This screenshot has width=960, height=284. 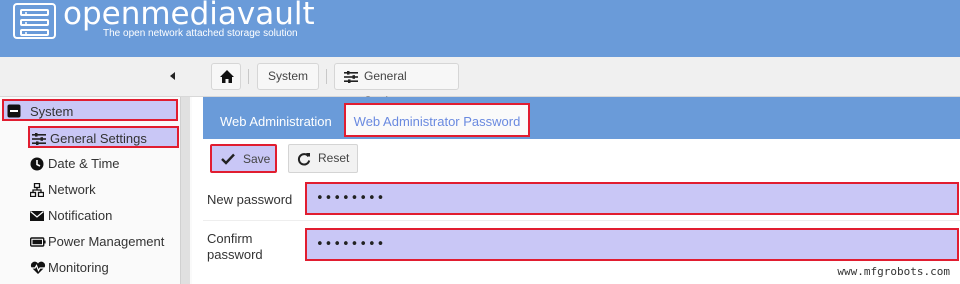 I want to click on sidebar-item-notification: Notification, so click(x=70, y=216).